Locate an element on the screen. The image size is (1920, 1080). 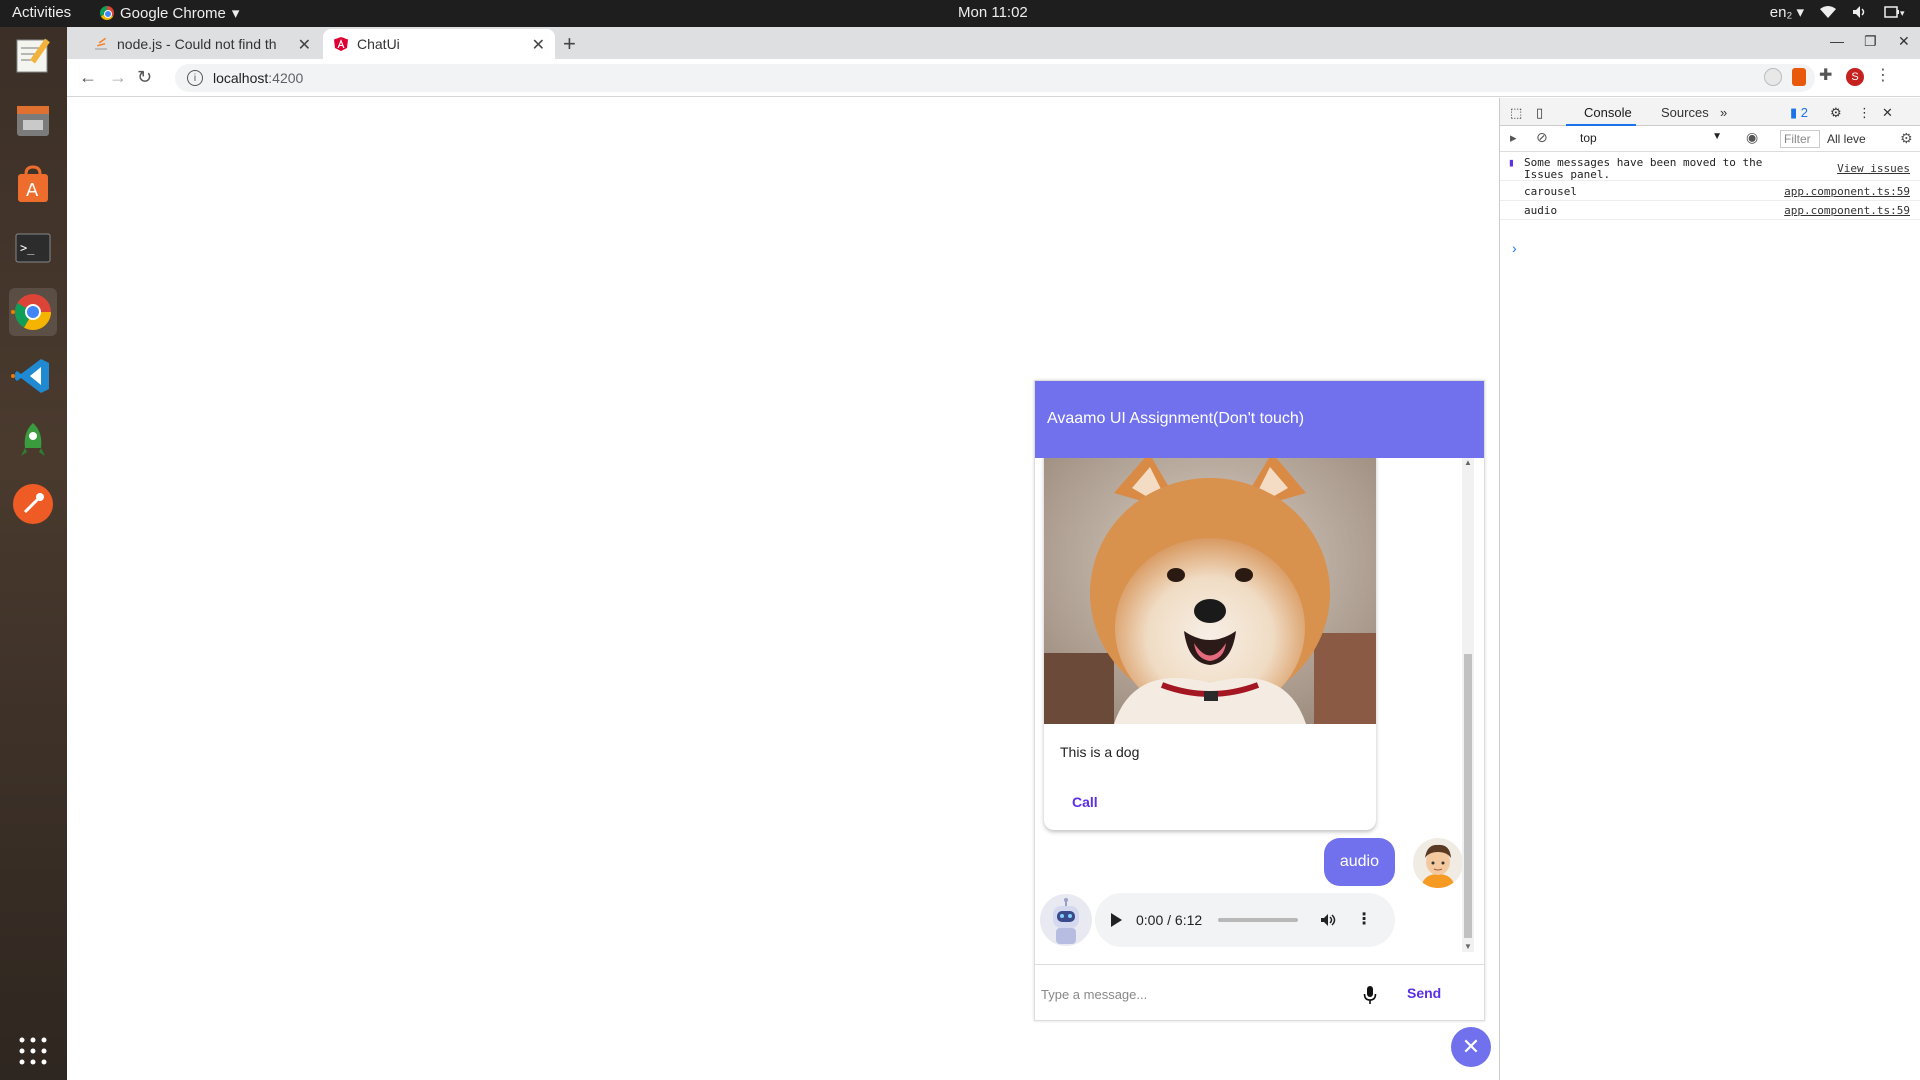
carousel-card: This is a dog Call is located at coordinates (1210, 644).